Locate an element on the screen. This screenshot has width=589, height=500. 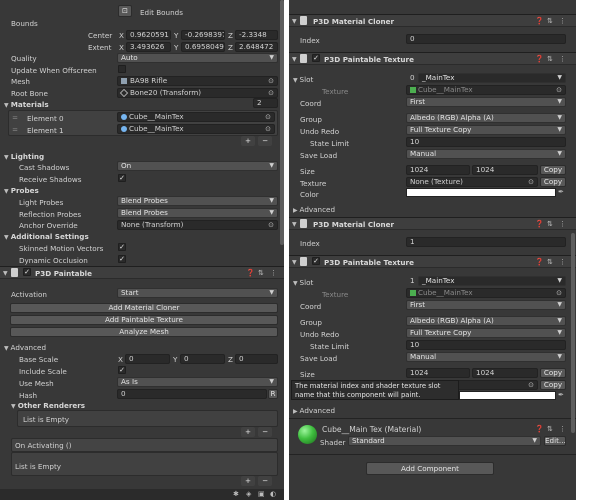
center-z-field: -2.3348 is located at coordinates (256, 35).